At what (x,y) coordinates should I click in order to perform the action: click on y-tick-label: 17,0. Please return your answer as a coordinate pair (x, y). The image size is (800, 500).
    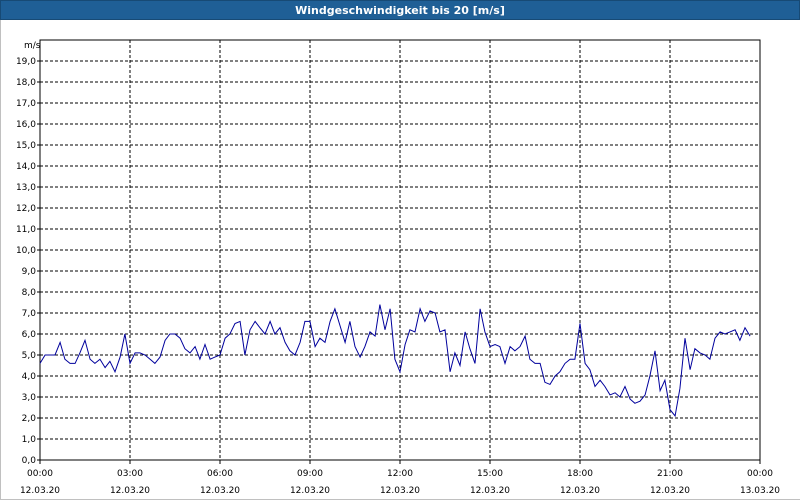
    Looking at the image, I should click on (26, 104).